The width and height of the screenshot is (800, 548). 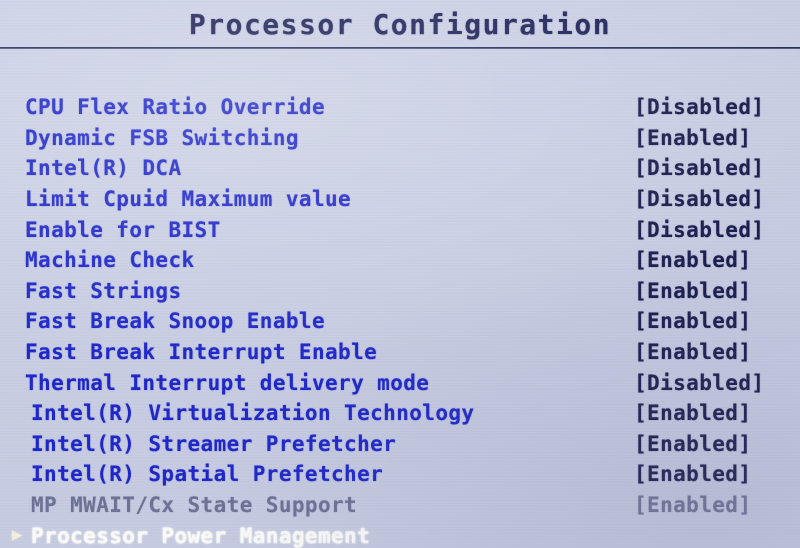 What do you see at coordinates (400, 534) in the screenshot?
I see `menu-row: ▶ Processor Power Management` at bounding box center [400, 534].